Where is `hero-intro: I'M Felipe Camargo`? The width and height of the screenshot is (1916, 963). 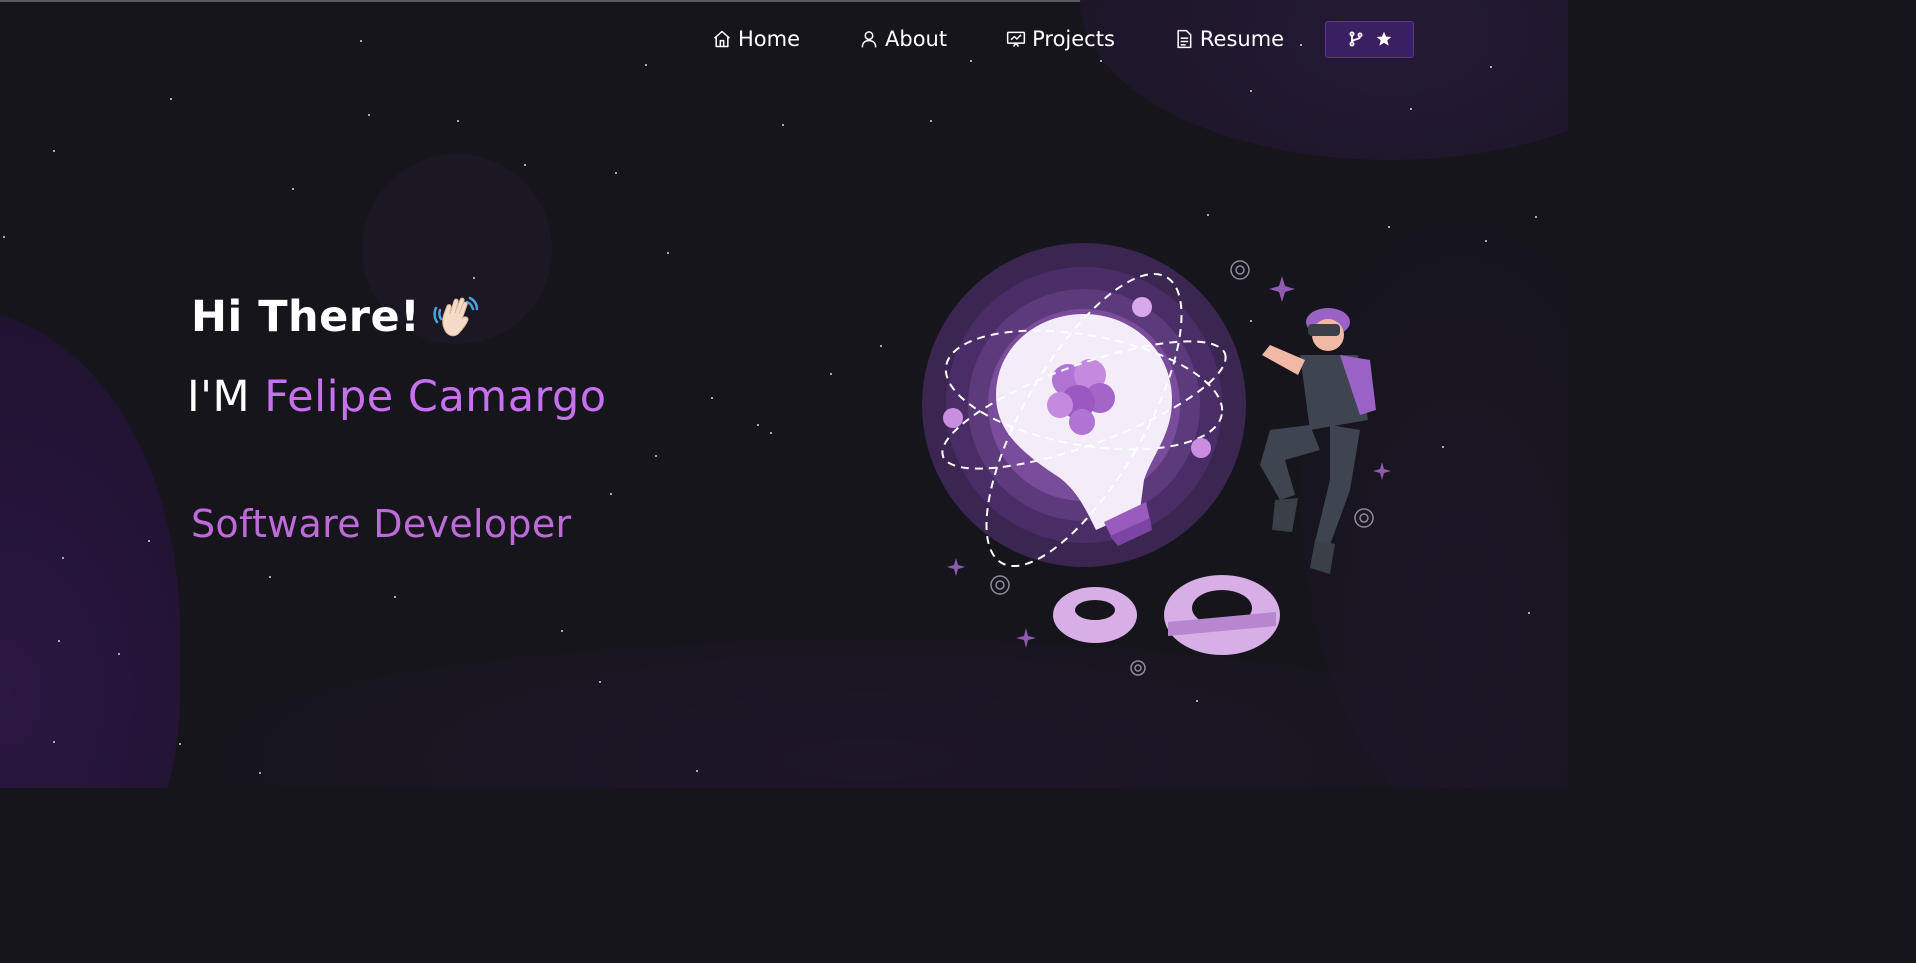
hero-intro: I'M Felipe Camargo is located at coordinates (397, 397).